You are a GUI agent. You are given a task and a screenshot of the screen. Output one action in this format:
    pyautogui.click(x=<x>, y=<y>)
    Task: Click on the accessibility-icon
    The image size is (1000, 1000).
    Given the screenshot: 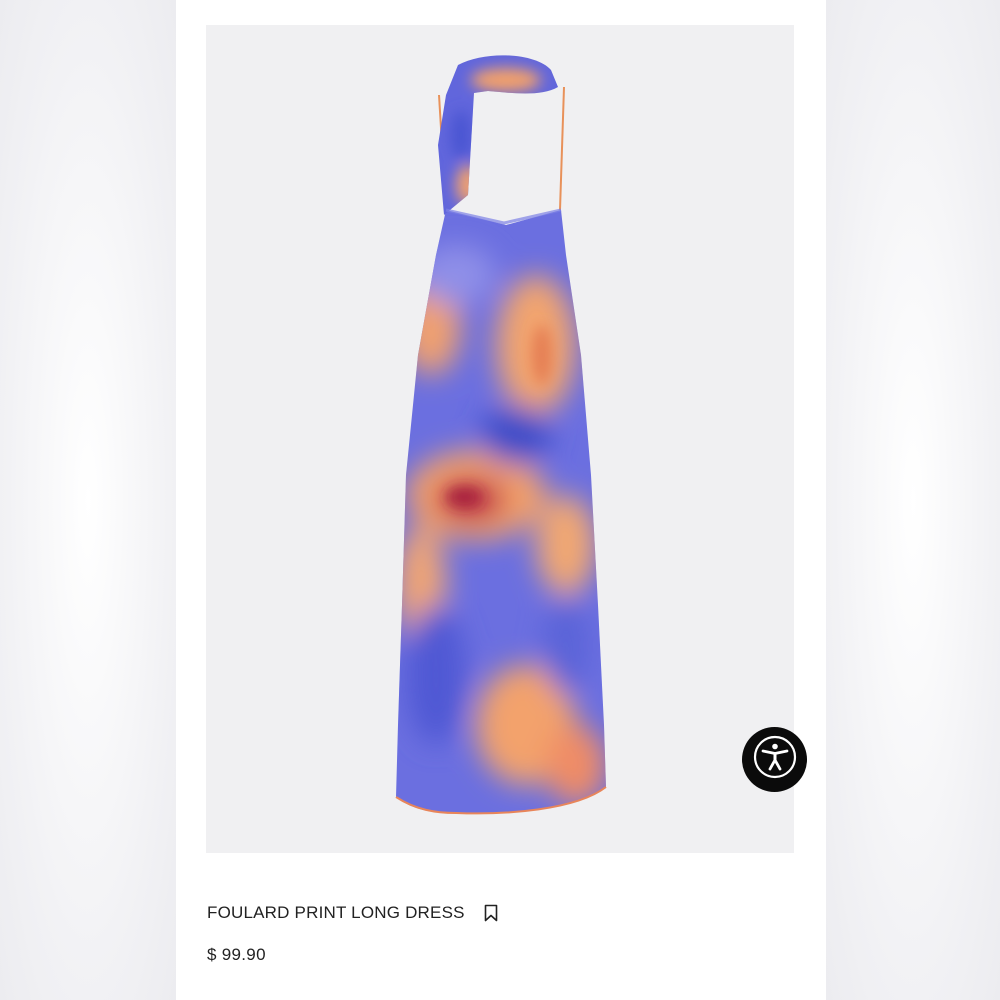 What is the action you would take?
    pyautogui.click(x=775, y=759)
    